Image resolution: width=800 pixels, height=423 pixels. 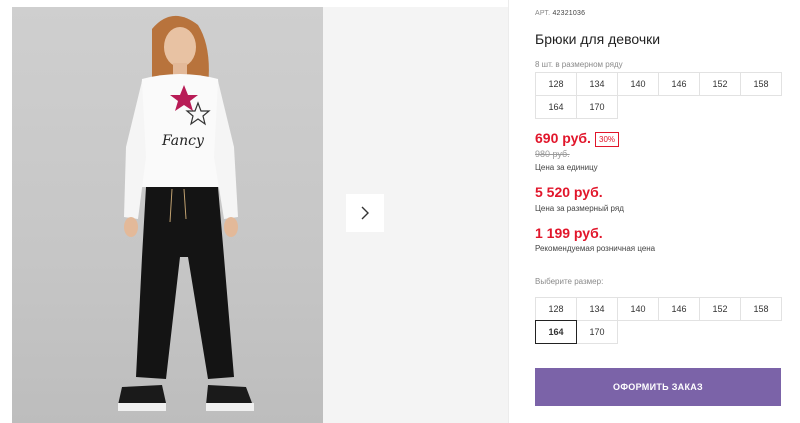 What do you see at coordinates (508, 211) in the screenshot?
I see `column-divider` at bounding box center [508, 211].